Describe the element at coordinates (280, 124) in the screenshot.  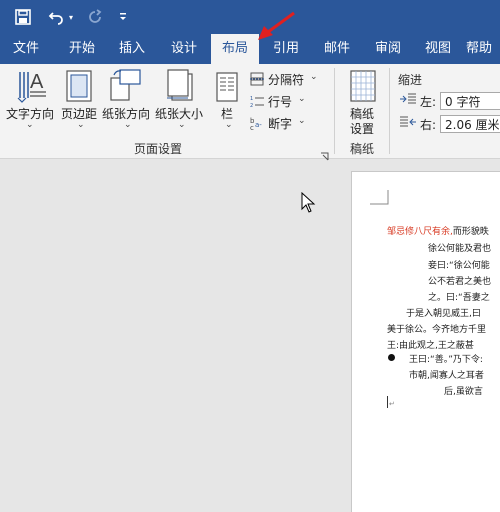
I see `hyphenation-label: 断字` at that location.